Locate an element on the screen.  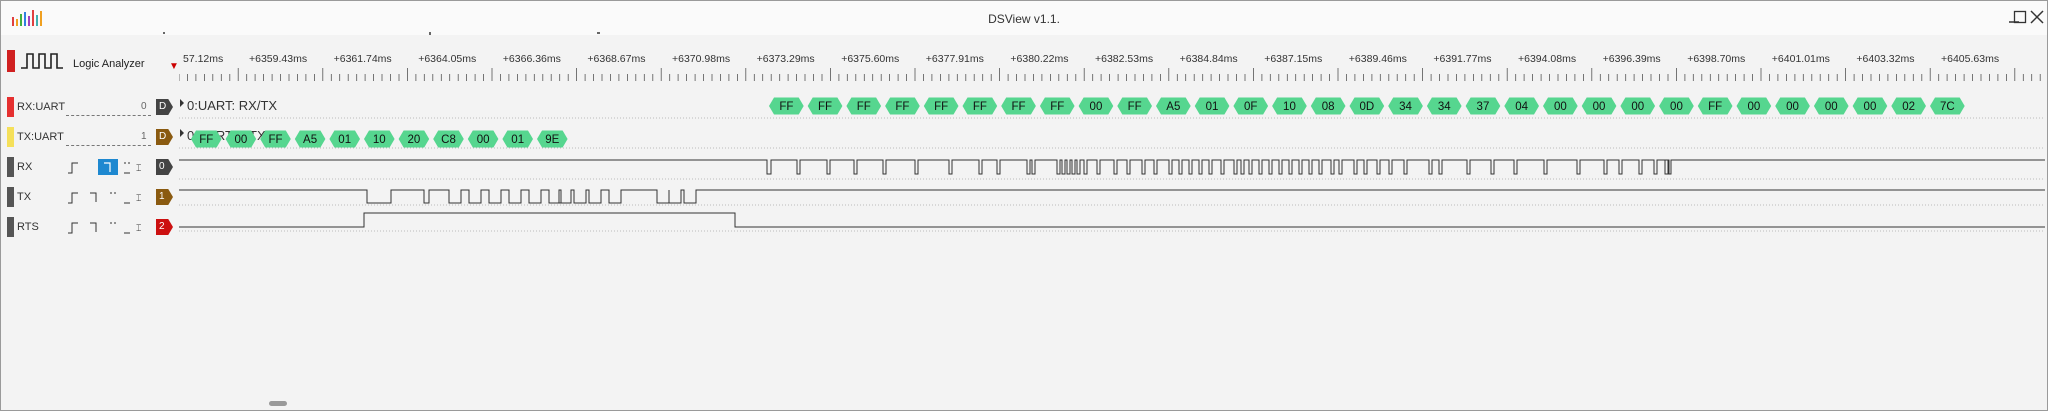
ruler-label: +6396.39ms is located at coordinates (1632, 59).